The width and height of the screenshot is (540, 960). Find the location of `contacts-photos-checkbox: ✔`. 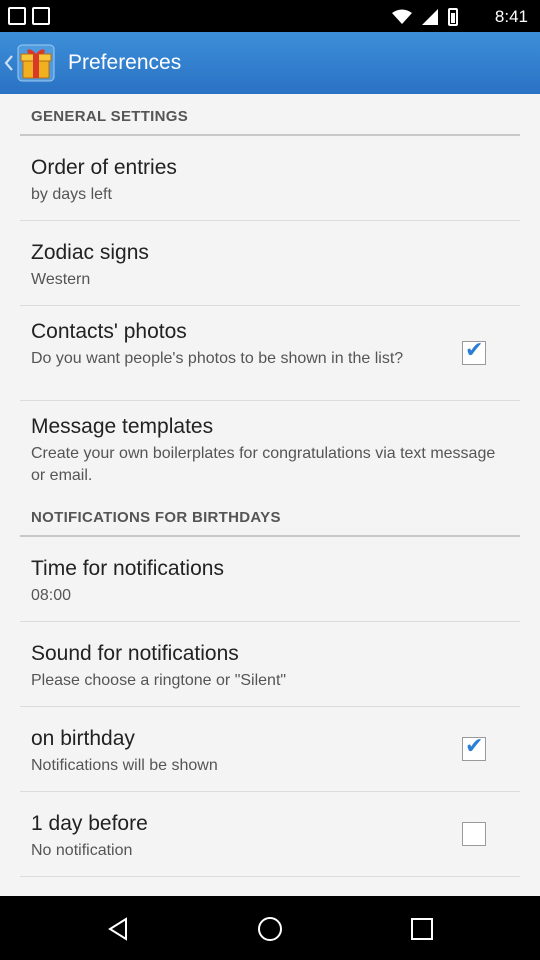

contacts-photos-checkbox: ✔ is located at coordinates (474, 351).